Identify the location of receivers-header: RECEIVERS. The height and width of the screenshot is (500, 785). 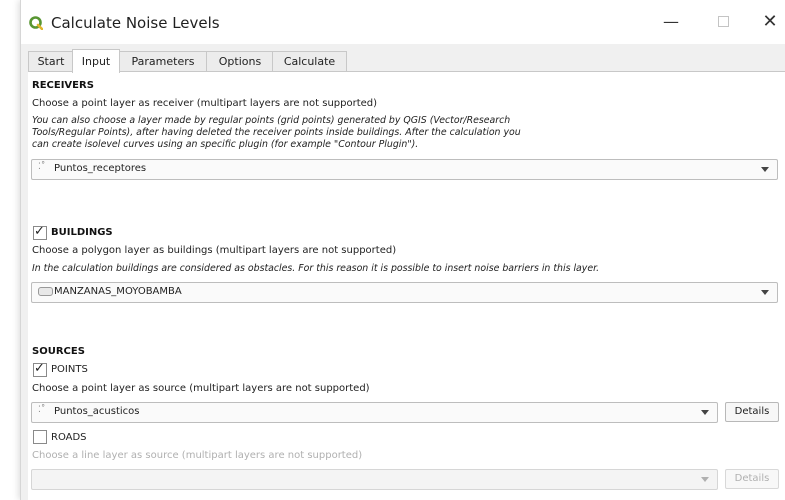
(63, 85).